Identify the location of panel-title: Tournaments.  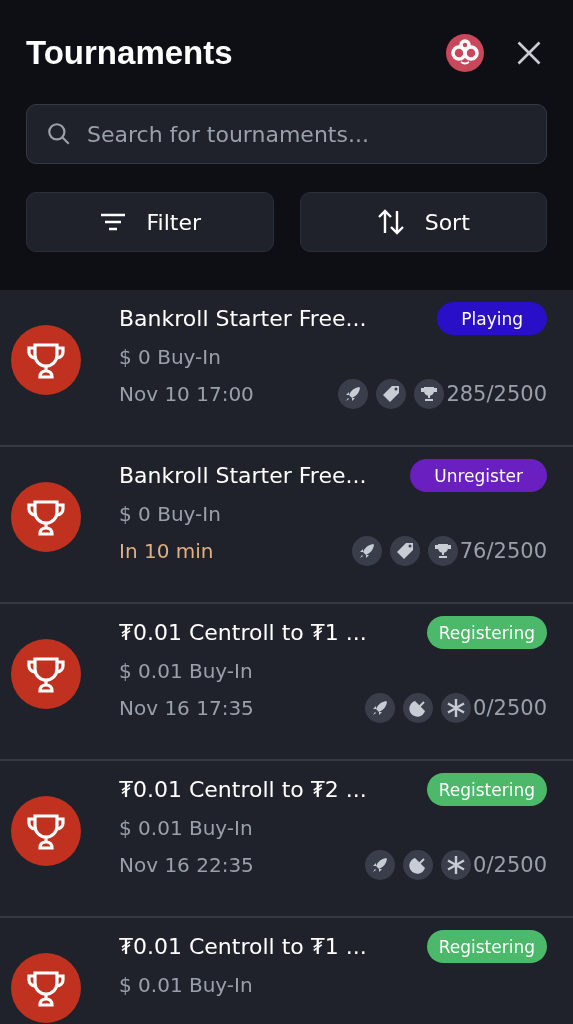
(130, 53).